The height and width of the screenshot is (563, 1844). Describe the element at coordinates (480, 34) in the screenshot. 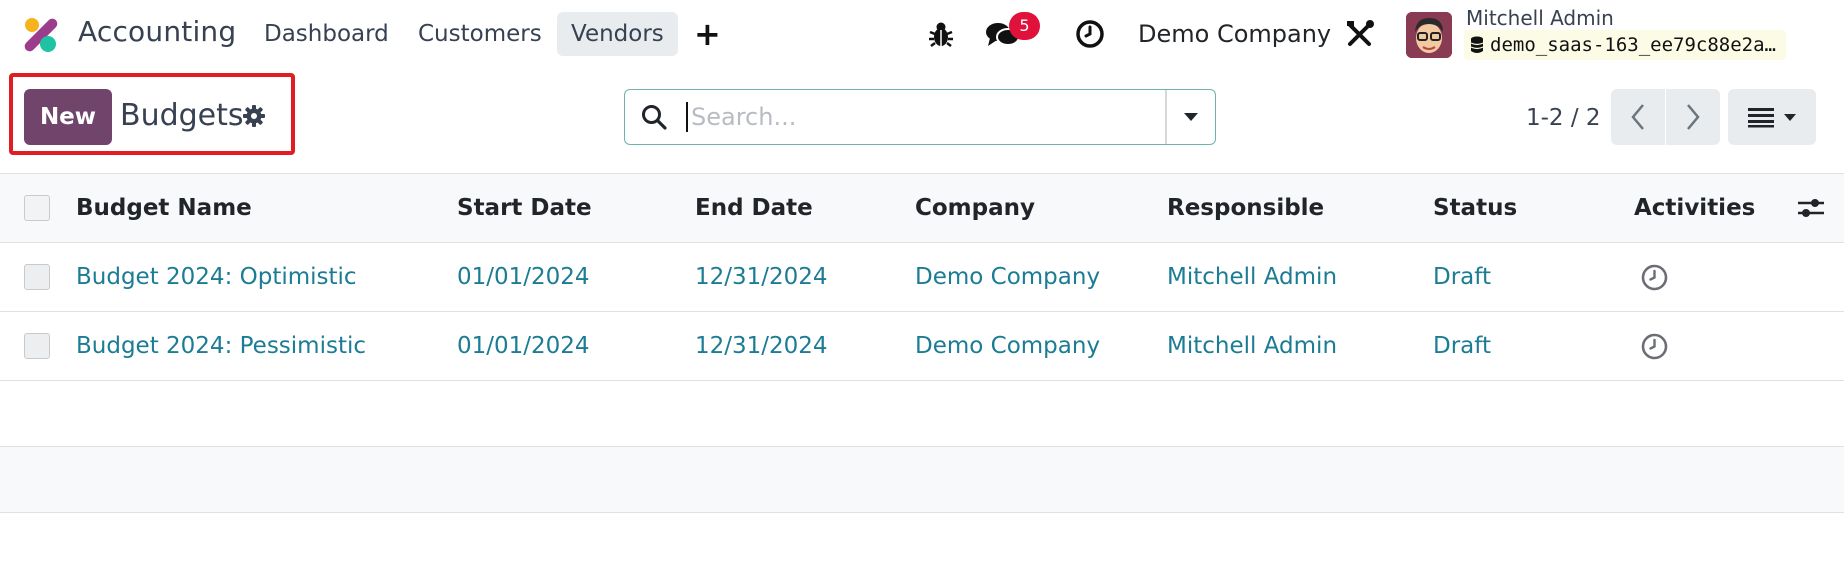

I see `menu-customers: Customers` at that location.